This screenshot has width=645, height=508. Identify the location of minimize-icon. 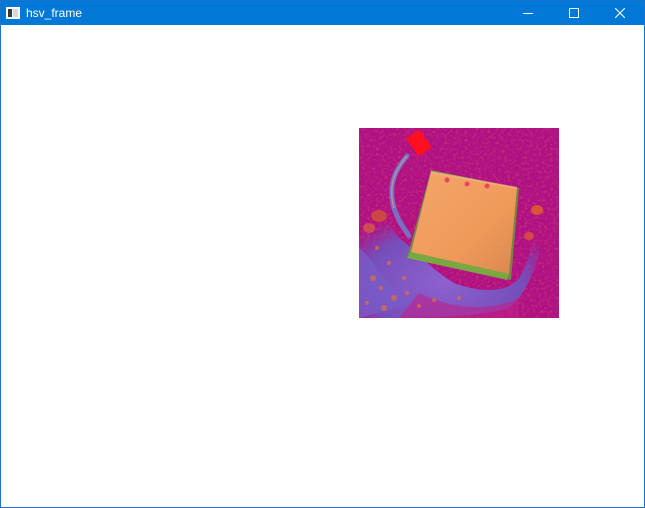
(528, 13).